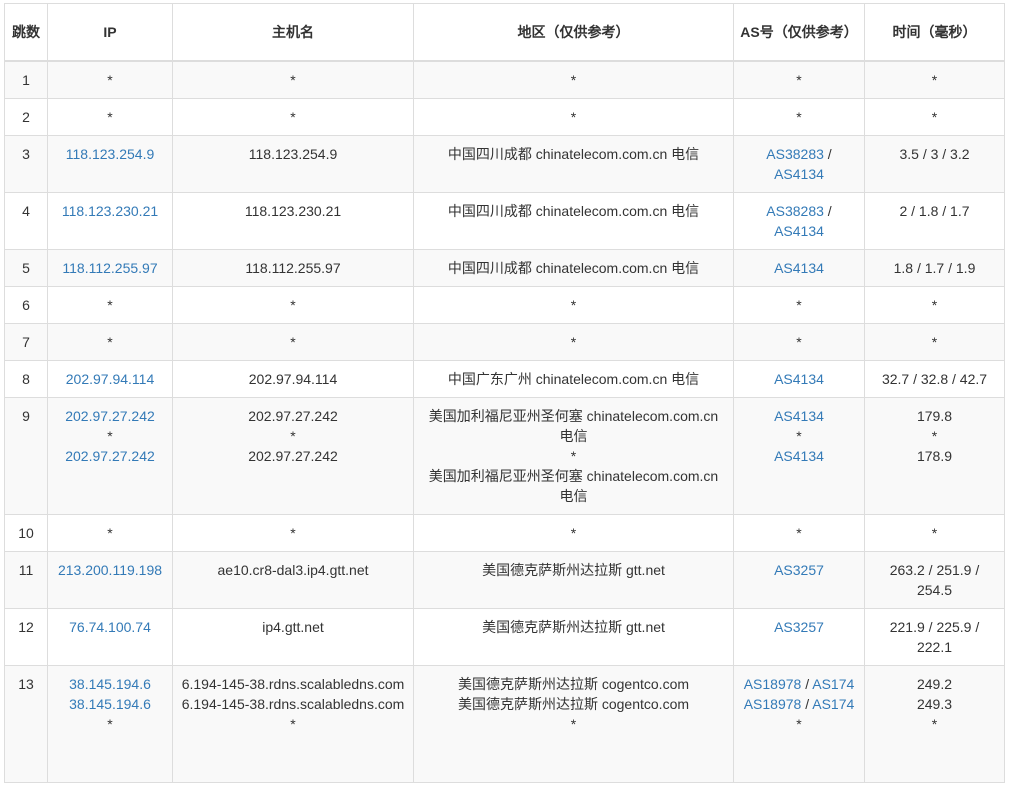  I want to click on ip-link: 213.200.119.198, so click(110, 570).